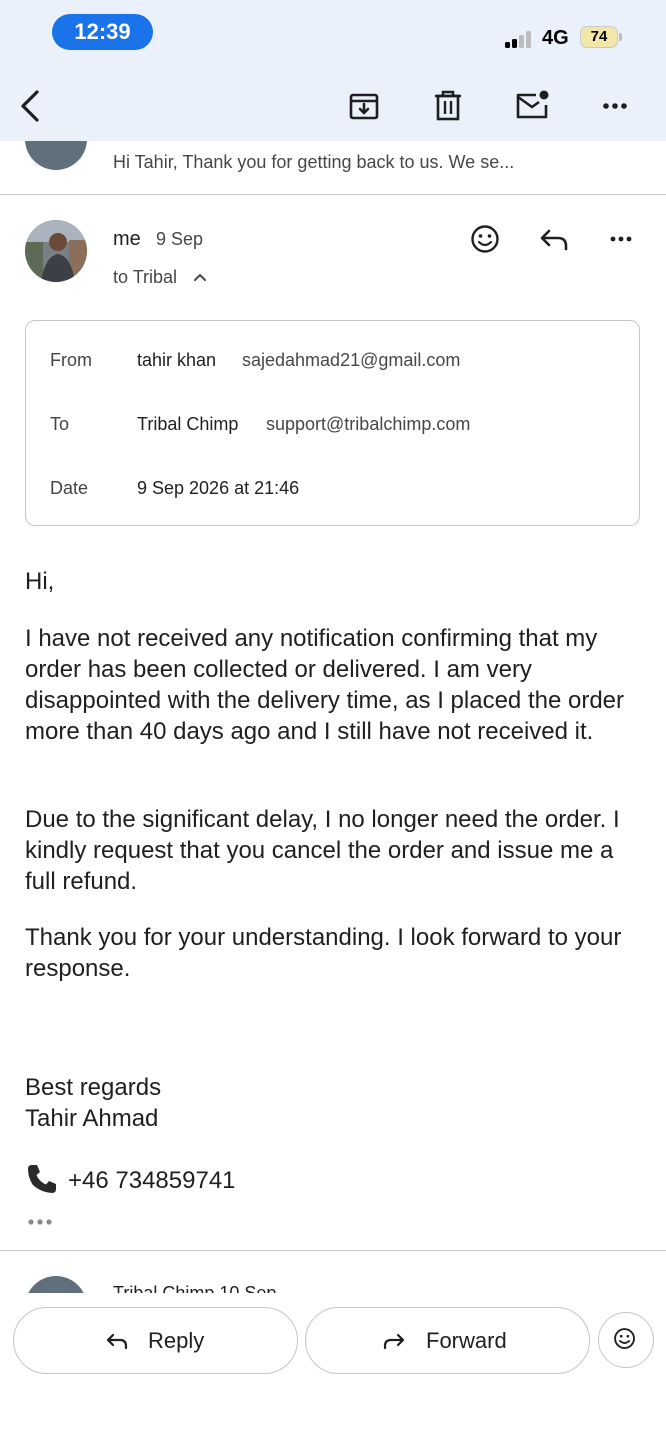  I want to click on emoji-react-button, so click(626, 1340).